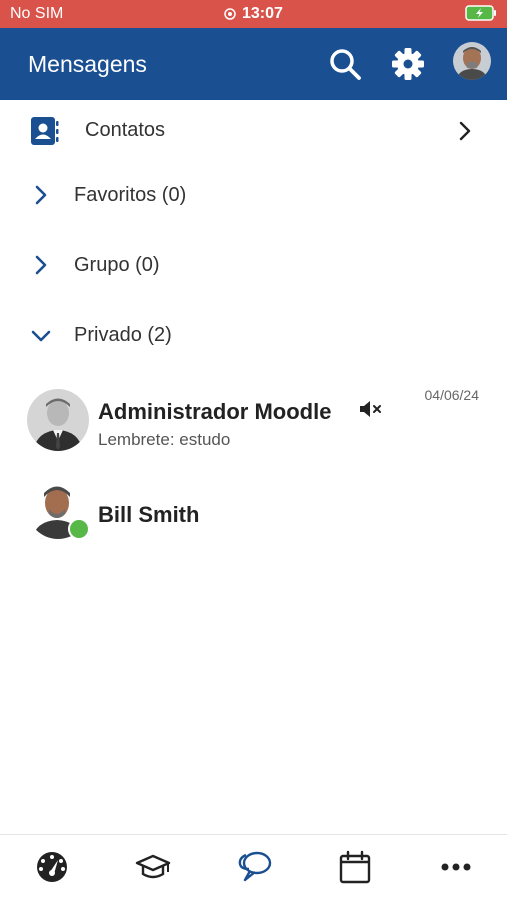 The height and width of the screenshot is (901, 507). I want to click on bottom-tab-bar, so click(253, 867).